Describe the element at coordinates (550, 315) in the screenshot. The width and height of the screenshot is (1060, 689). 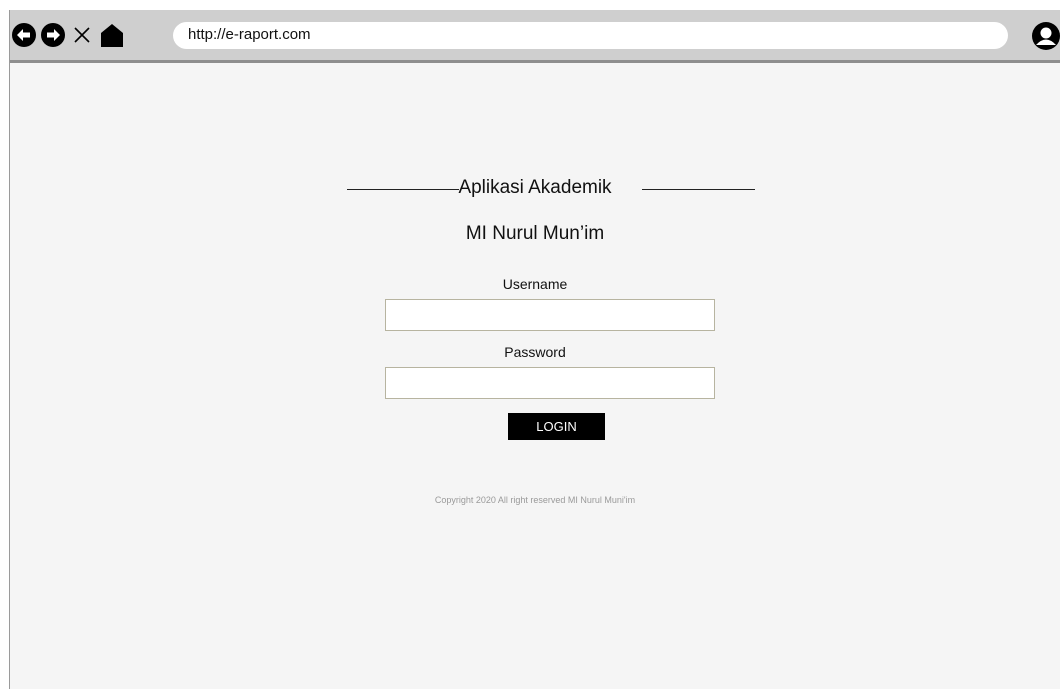
I see `username-input` at that location.